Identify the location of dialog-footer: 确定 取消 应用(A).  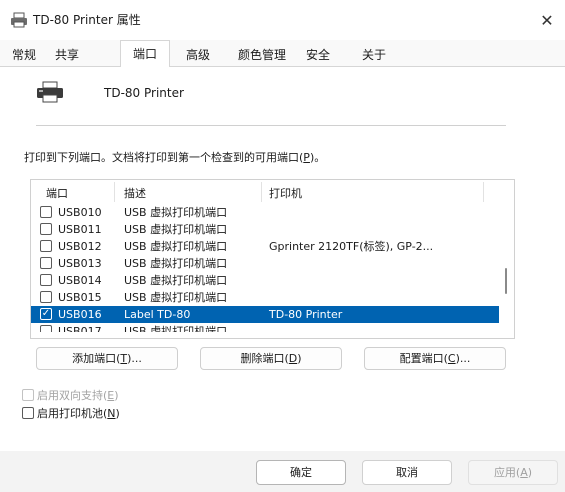
(282, 471).